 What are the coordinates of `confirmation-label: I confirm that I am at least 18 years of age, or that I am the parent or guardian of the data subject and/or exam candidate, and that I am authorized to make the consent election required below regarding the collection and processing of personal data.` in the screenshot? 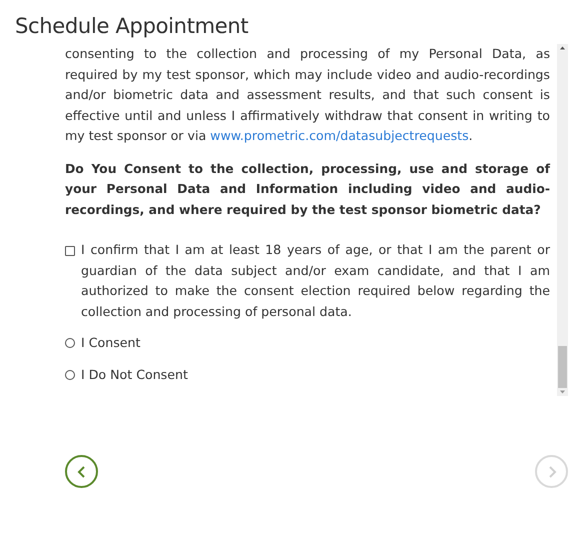 It's located at (315, 281).